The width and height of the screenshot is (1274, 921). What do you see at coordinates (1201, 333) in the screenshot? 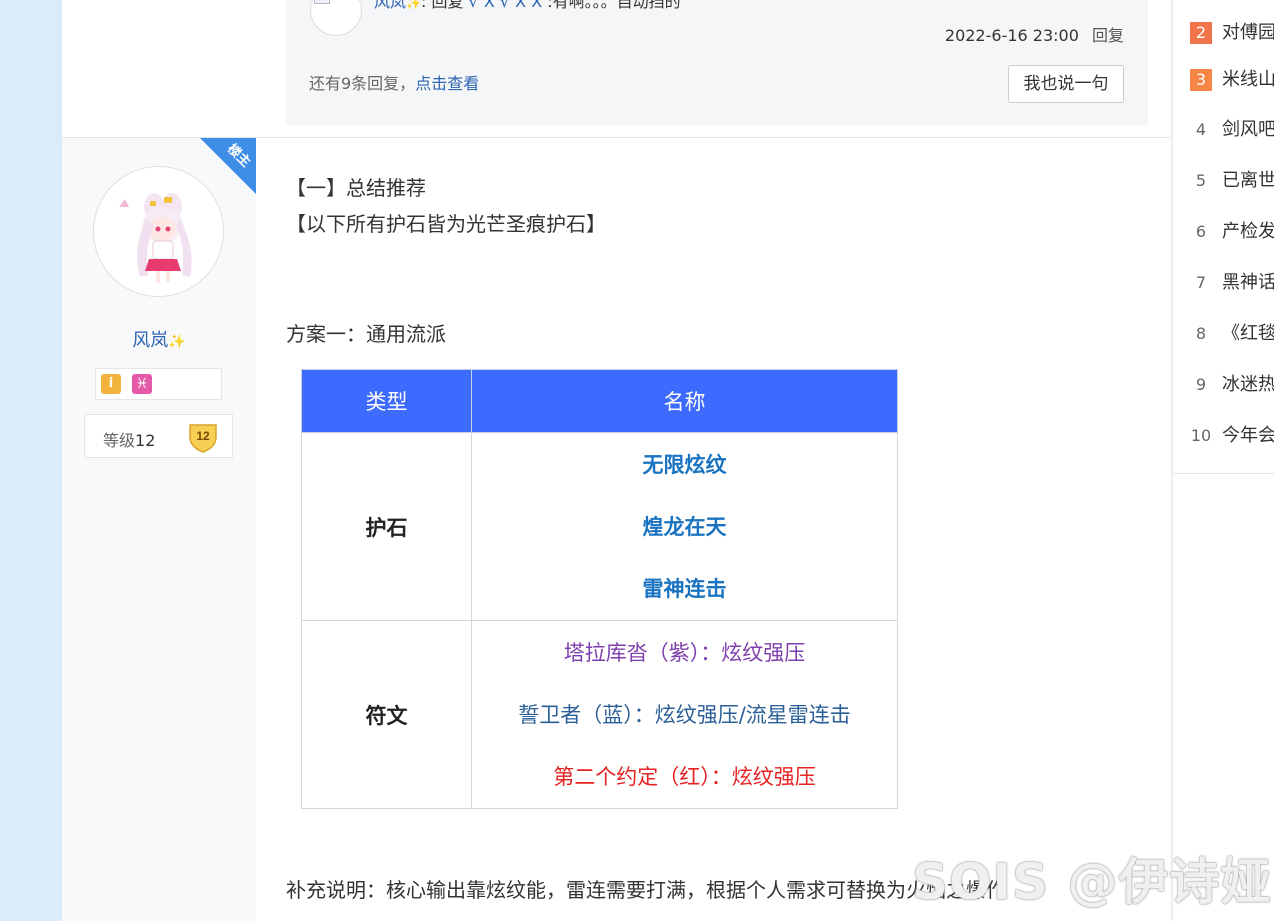
I see `hot-topic-rank: 8` at bounding box center [1201, 333].